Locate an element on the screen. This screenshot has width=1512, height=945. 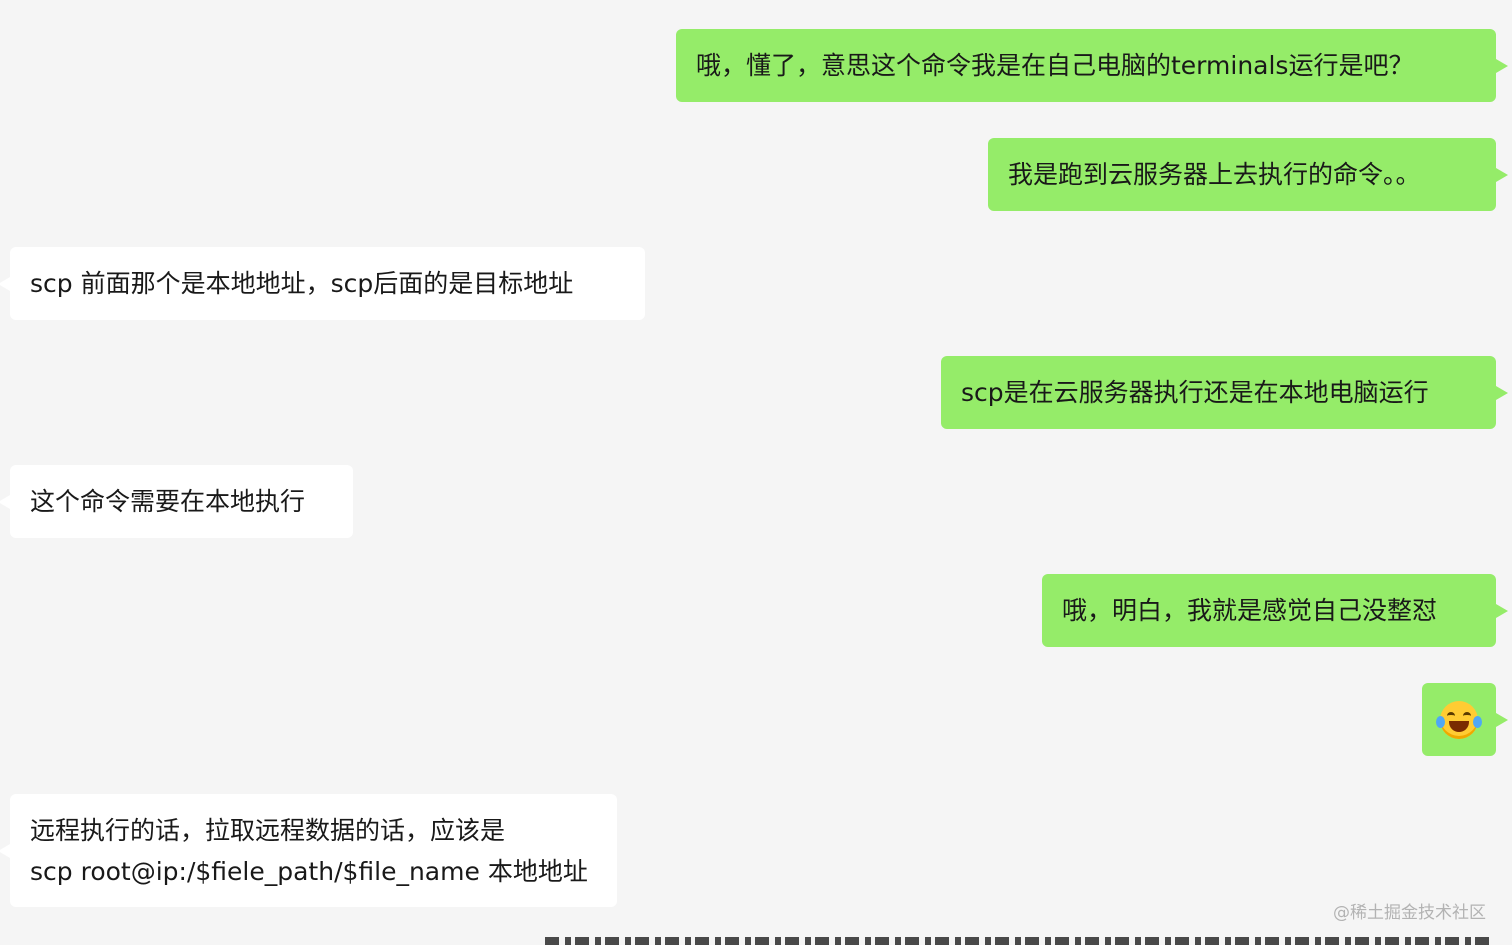
tear-right is located at coordinates (1477, 721).